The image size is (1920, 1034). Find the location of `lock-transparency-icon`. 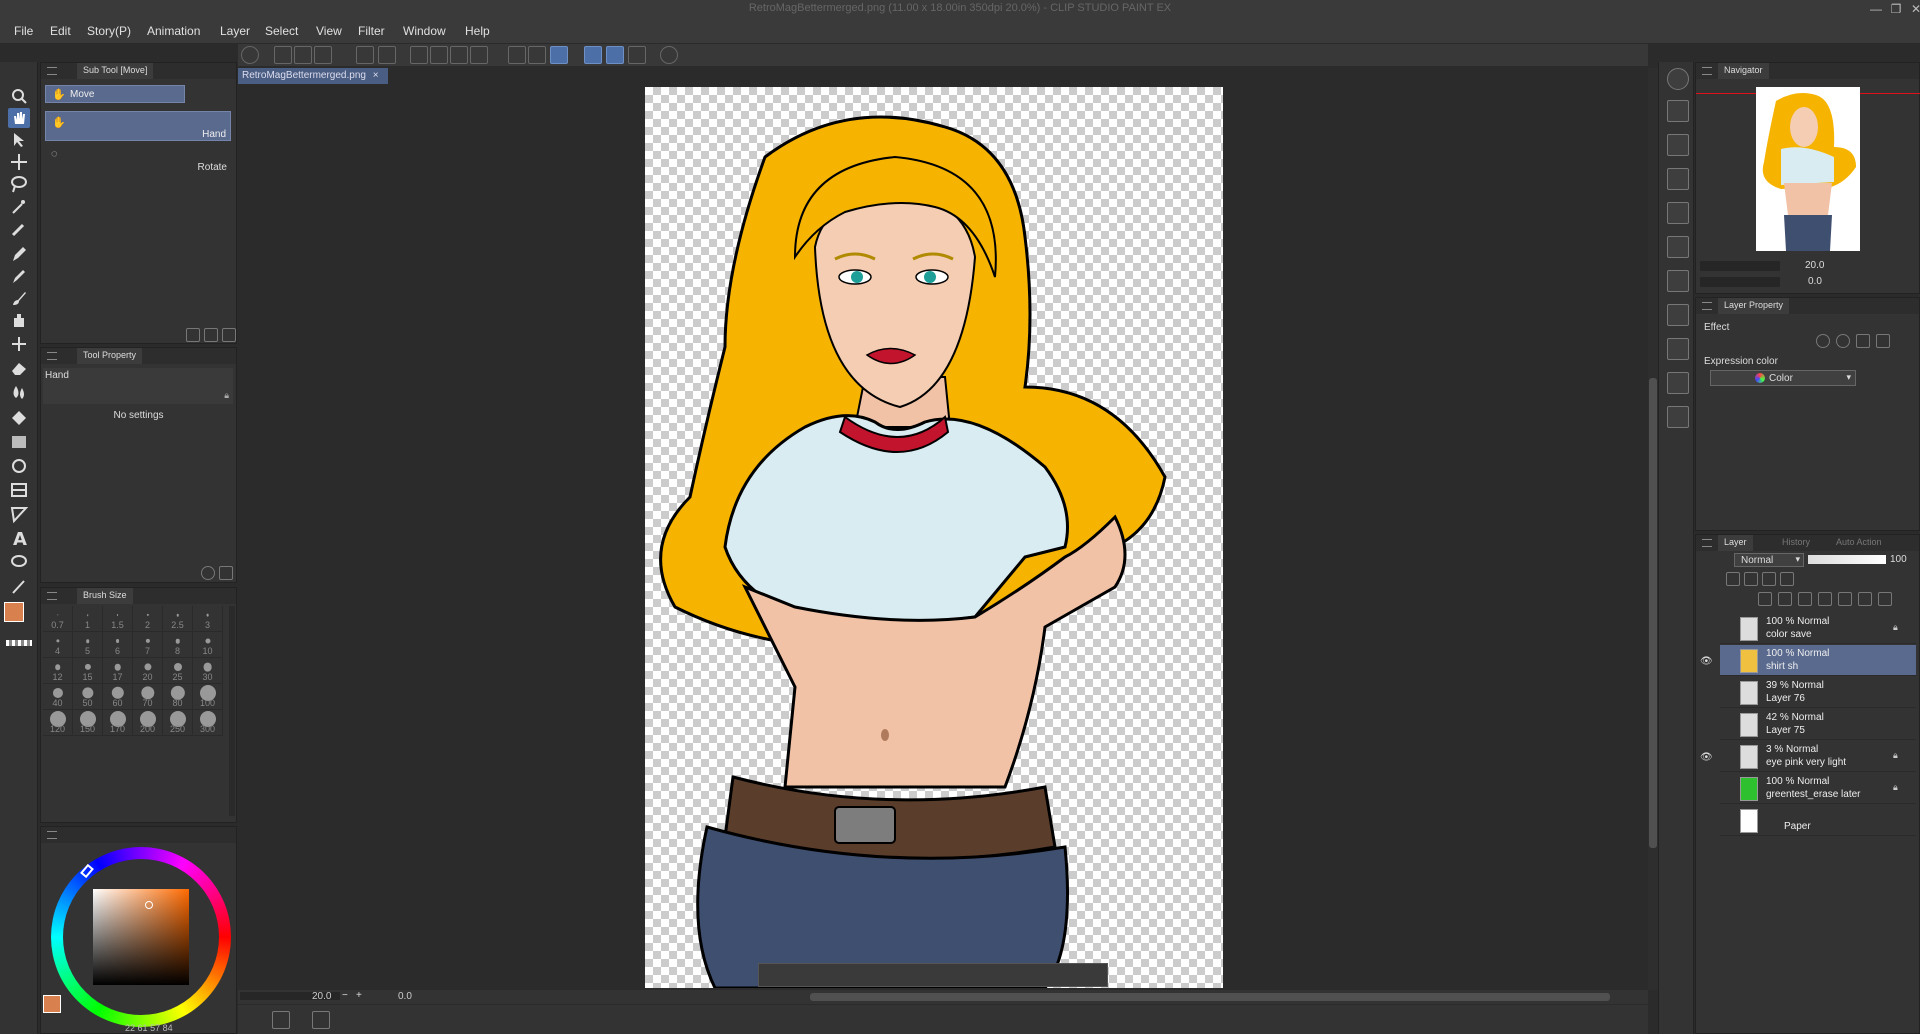

lock-transparency-icon is located at coordinates (1787, 579).